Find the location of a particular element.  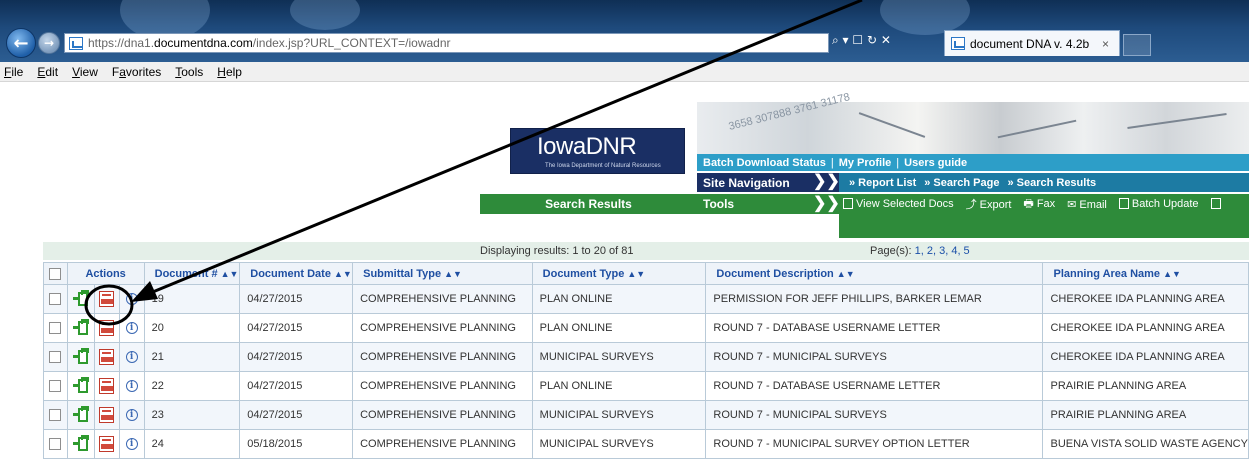

email-button: ✉ Email is located at coordinates (1087, 204).